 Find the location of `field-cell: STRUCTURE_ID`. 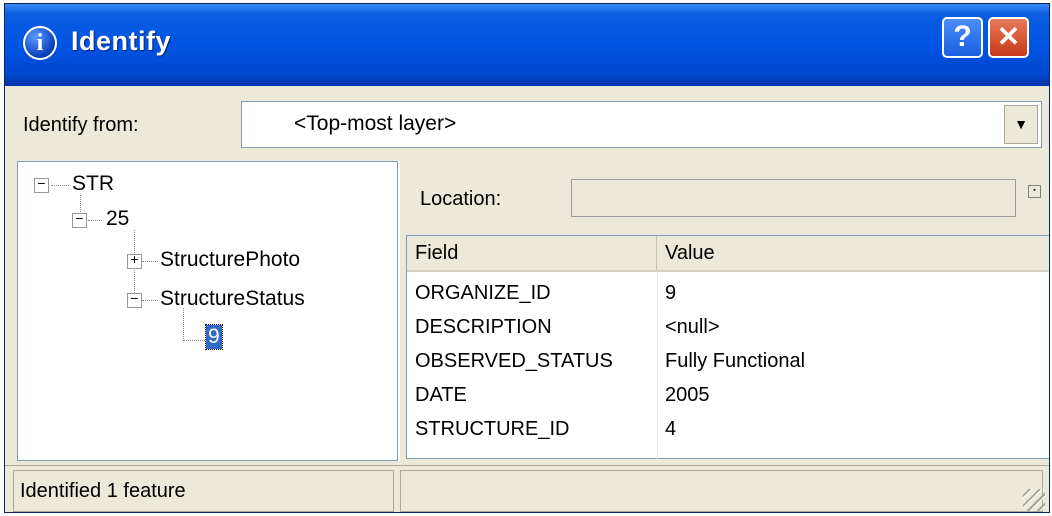

field-cell: STRUCTURE_ID is located at coordinates (492, 429).